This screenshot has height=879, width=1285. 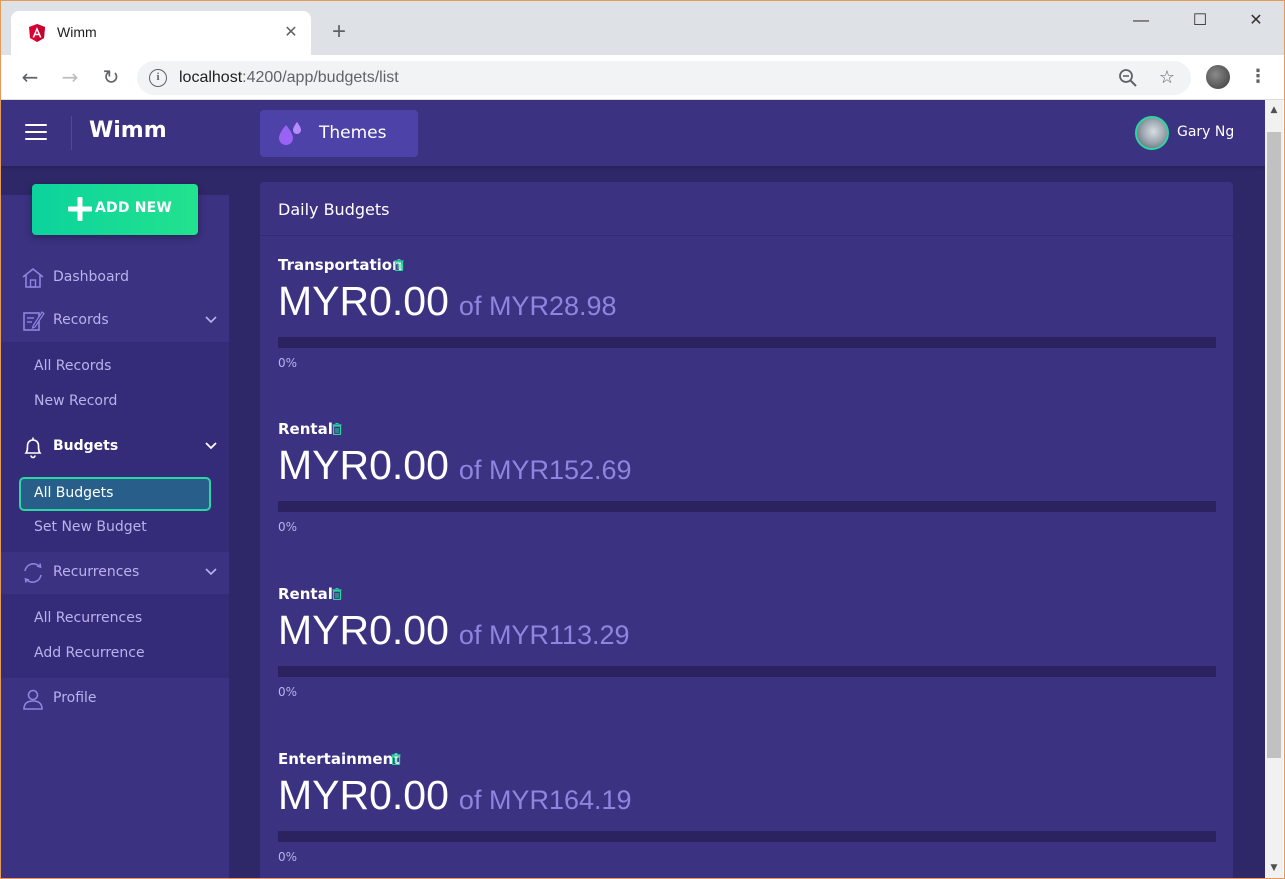 I want to click on user-name: Gary Ng, so click(x=1205, y=132).